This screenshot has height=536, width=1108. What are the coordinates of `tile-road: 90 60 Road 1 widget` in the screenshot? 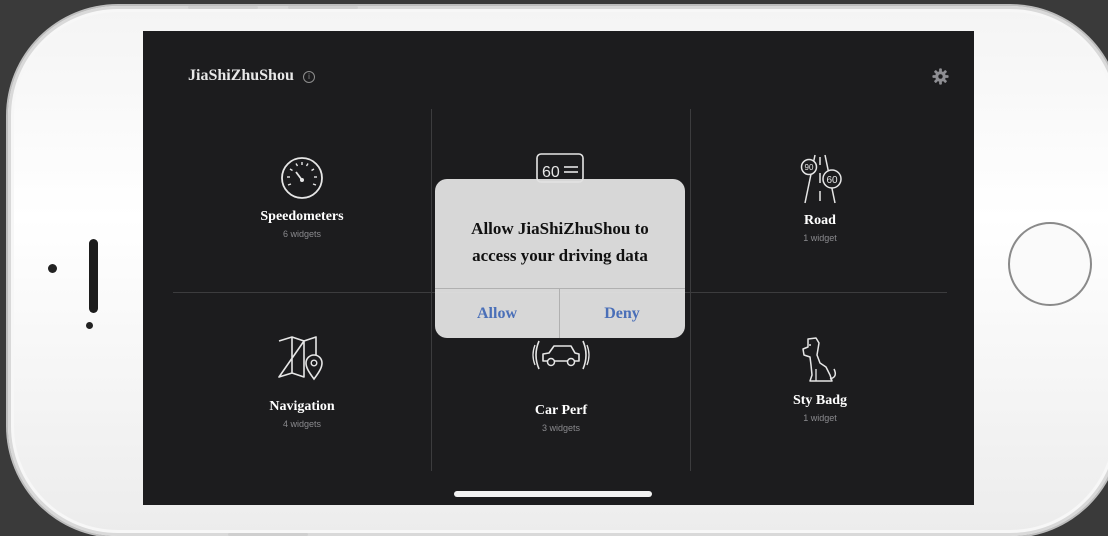 It's located at (820, 198).